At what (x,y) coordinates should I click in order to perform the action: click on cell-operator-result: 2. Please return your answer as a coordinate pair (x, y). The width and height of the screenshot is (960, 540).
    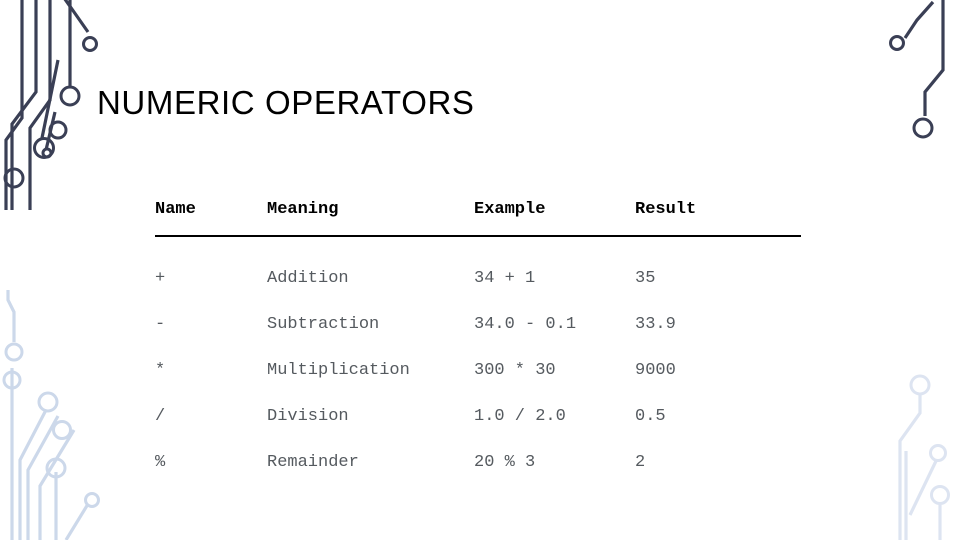
    Looking at the image, I should click on (640, 462).